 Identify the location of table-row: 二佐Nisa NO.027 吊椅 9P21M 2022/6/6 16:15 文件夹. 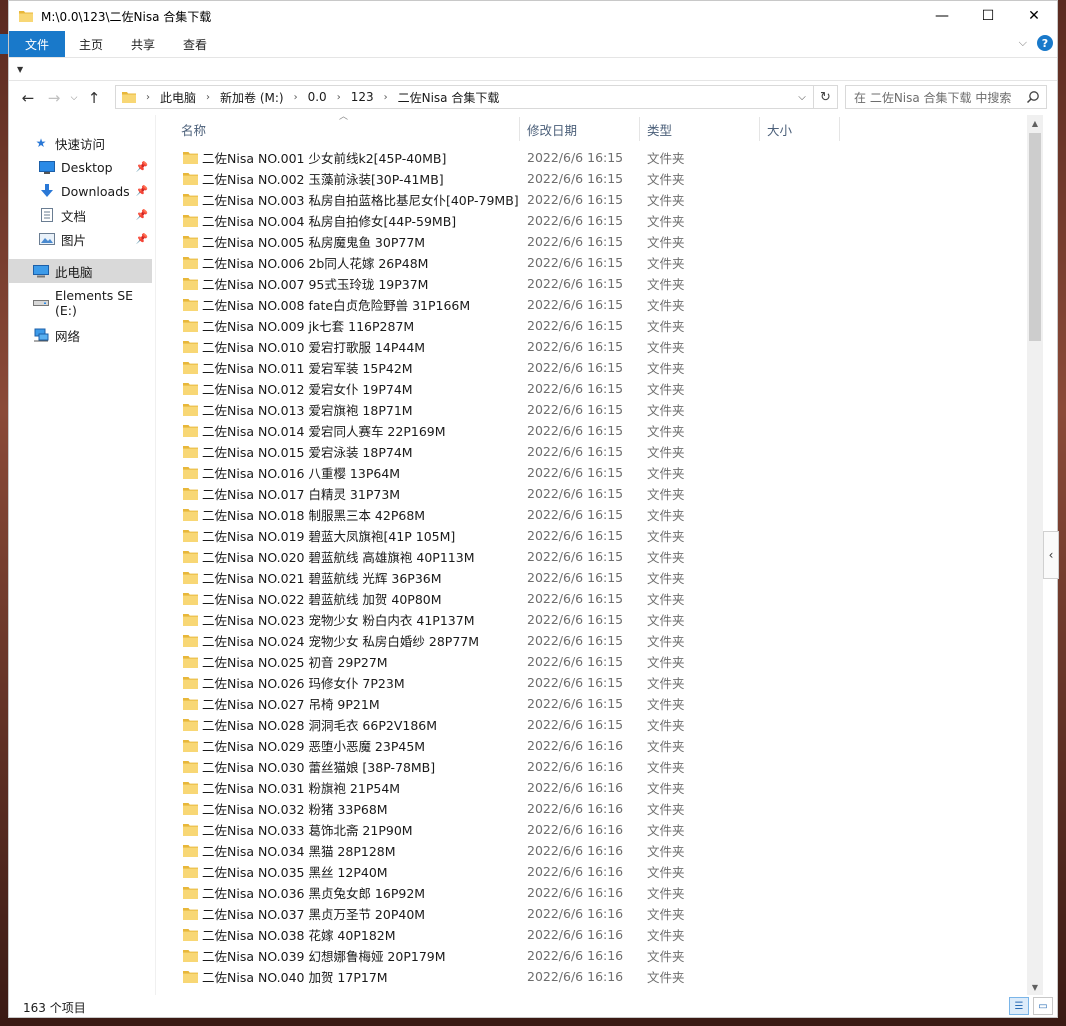
(595, 703).